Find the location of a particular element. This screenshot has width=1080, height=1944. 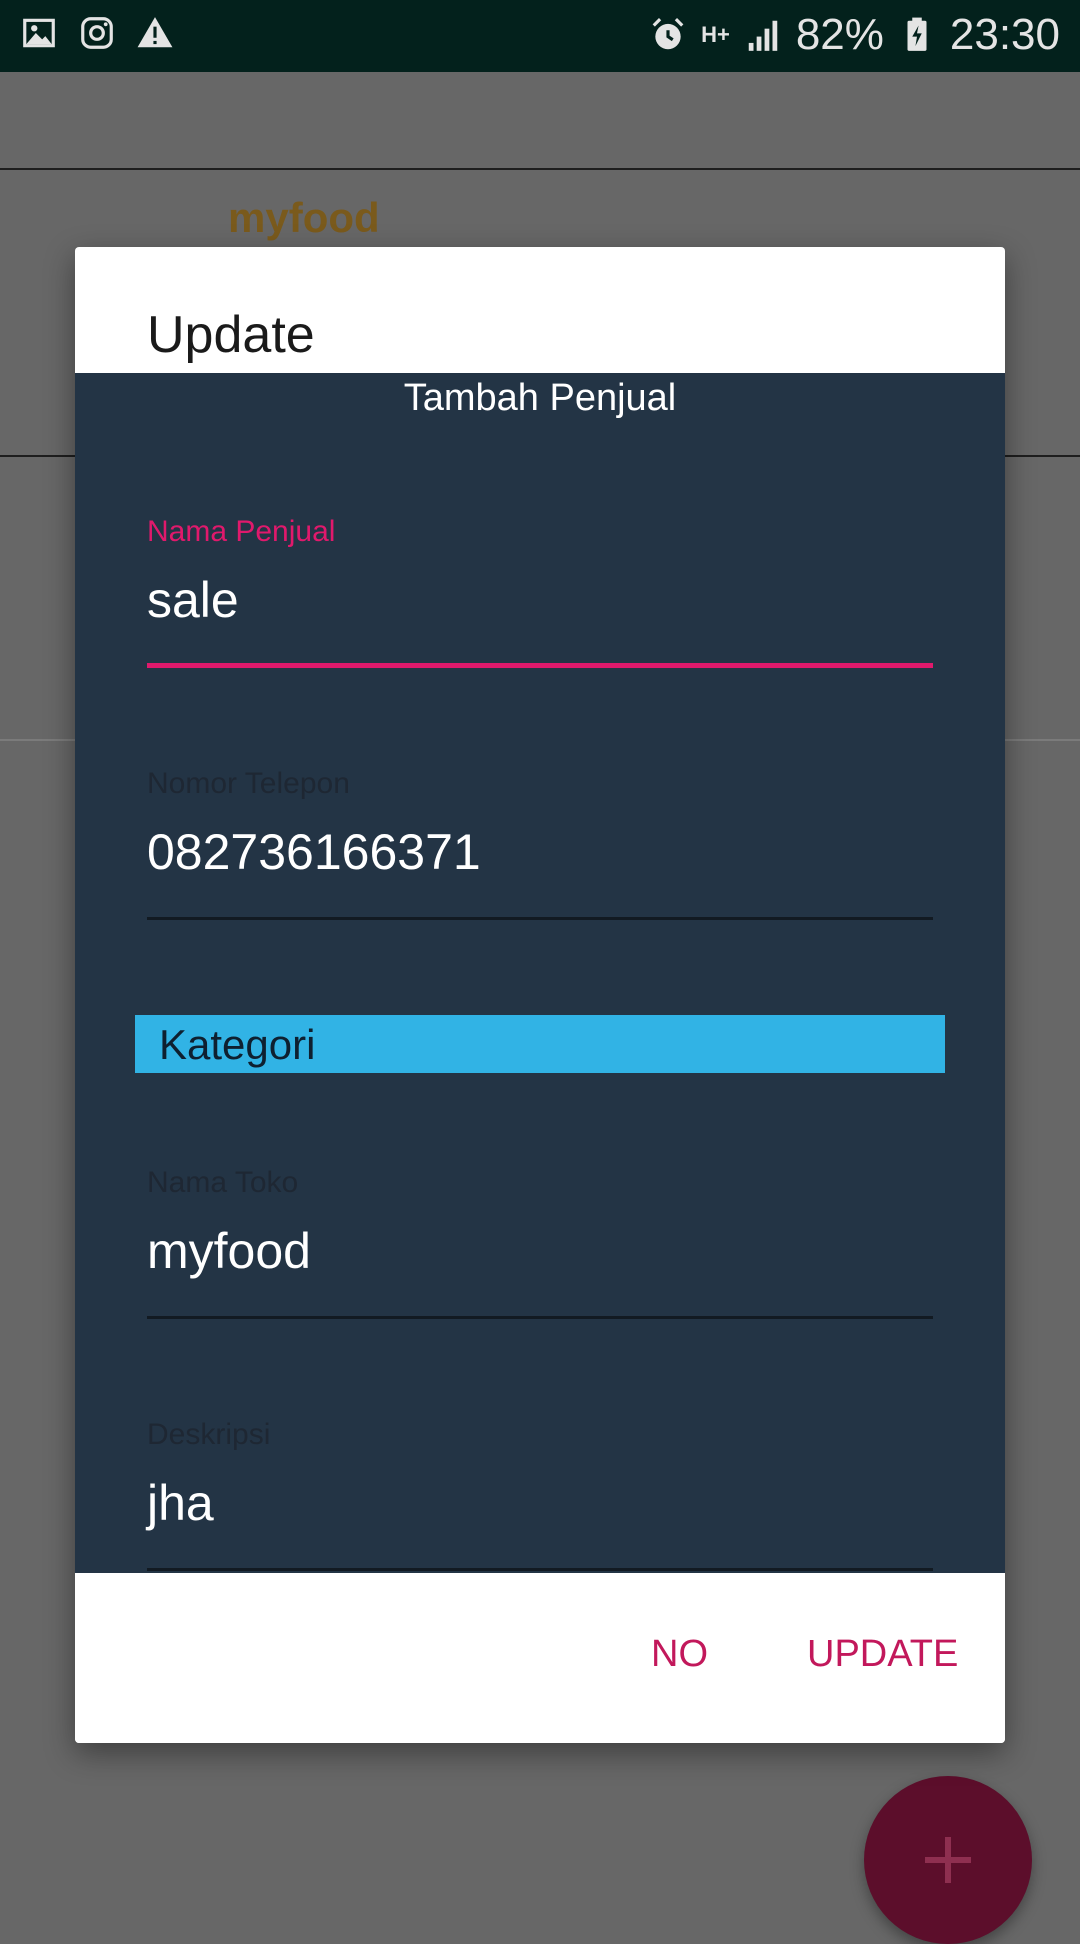

no-button: NO is located at coordinates (679, 1654).